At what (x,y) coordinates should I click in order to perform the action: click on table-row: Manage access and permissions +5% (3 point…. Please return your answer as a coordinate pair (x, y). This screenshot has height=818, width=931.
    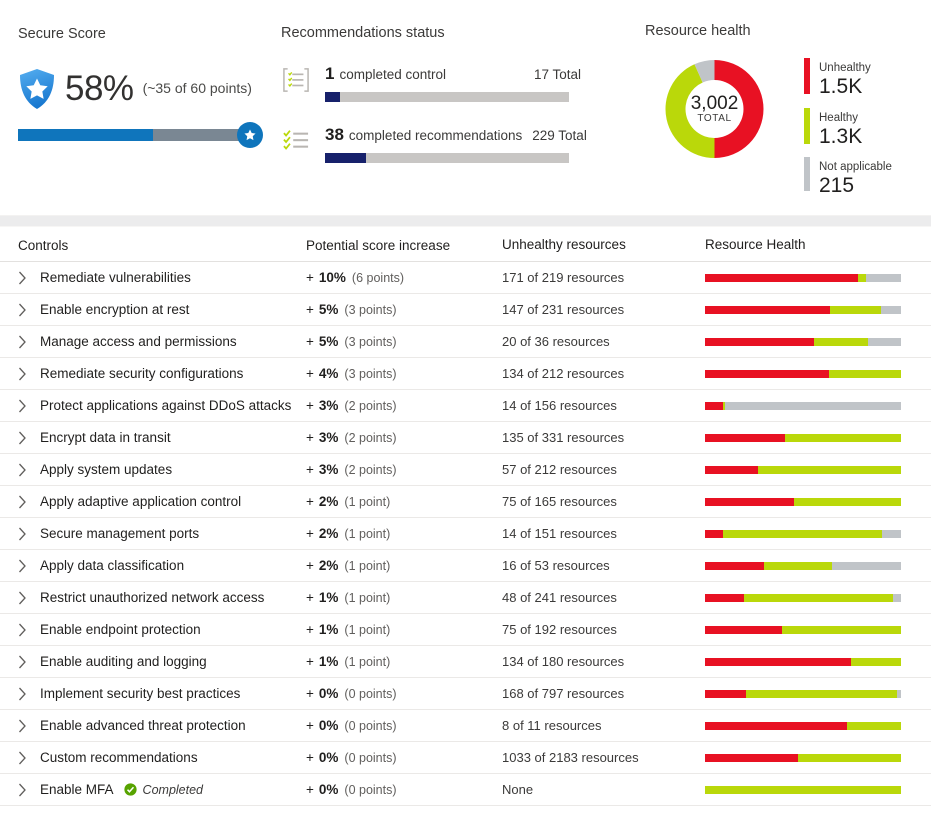
    Looking at the image, I should click on (465, 341).